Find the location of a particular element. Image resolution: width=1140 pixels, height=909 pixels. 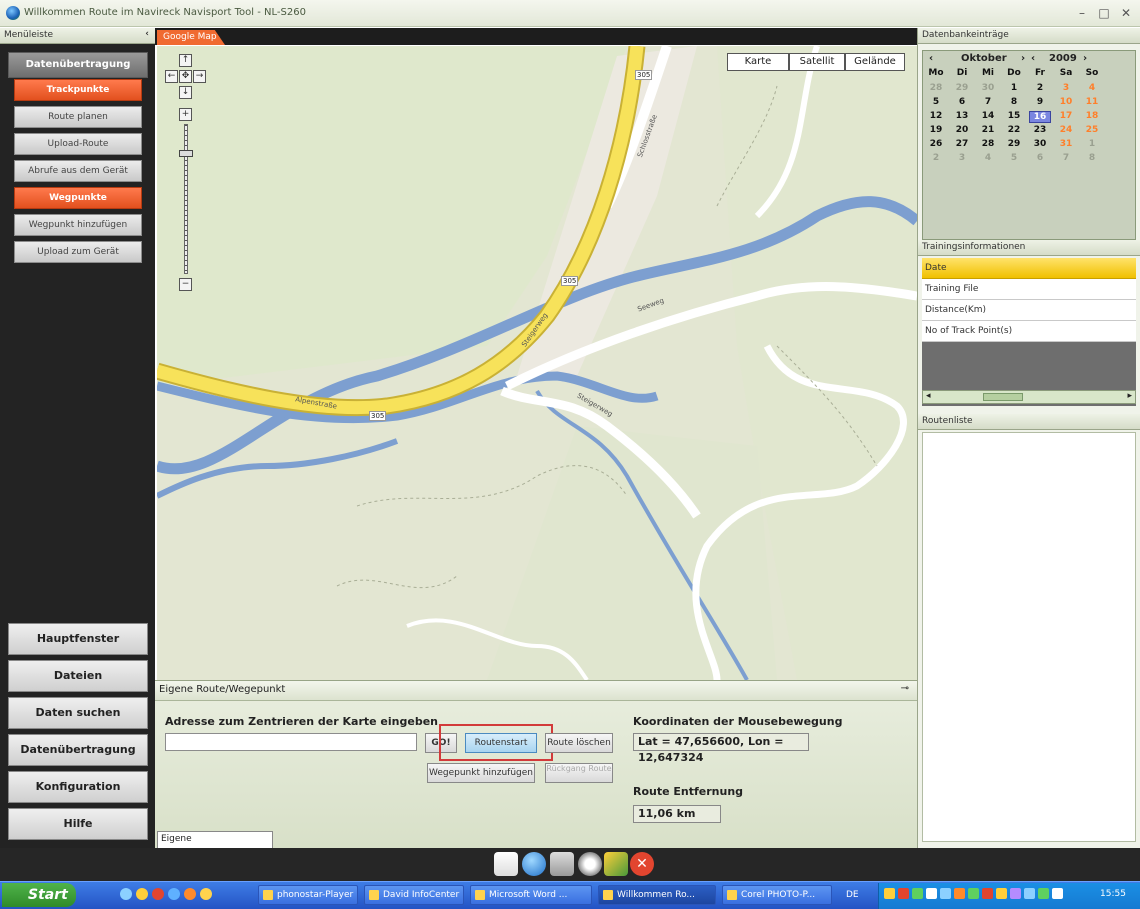

calendar-day: 18 is located at coordinates (1092, 116).